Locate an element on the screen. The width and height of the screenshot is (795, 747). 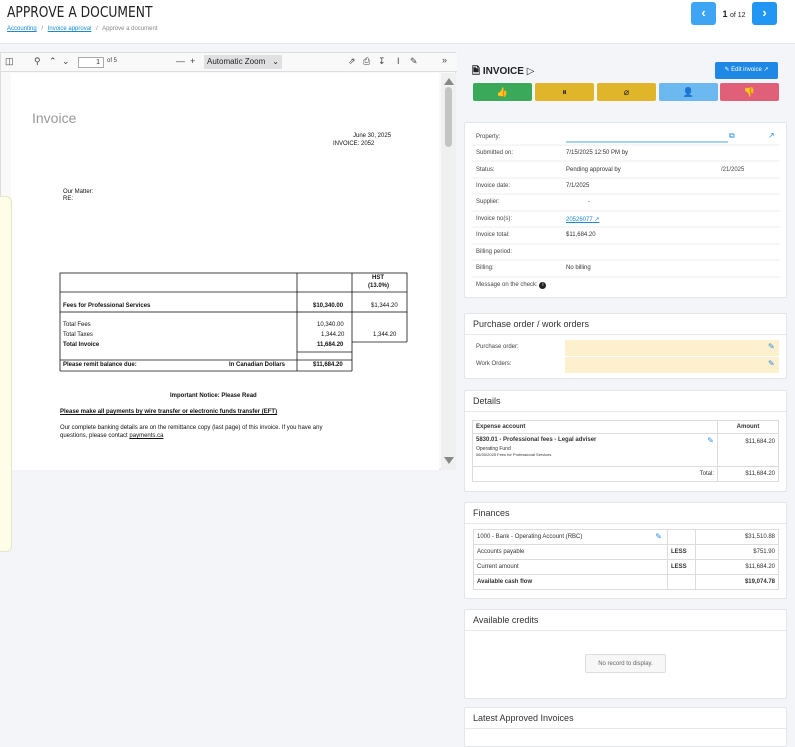
edit-expense-icon: ✎ is located at coordinates (710, 440).